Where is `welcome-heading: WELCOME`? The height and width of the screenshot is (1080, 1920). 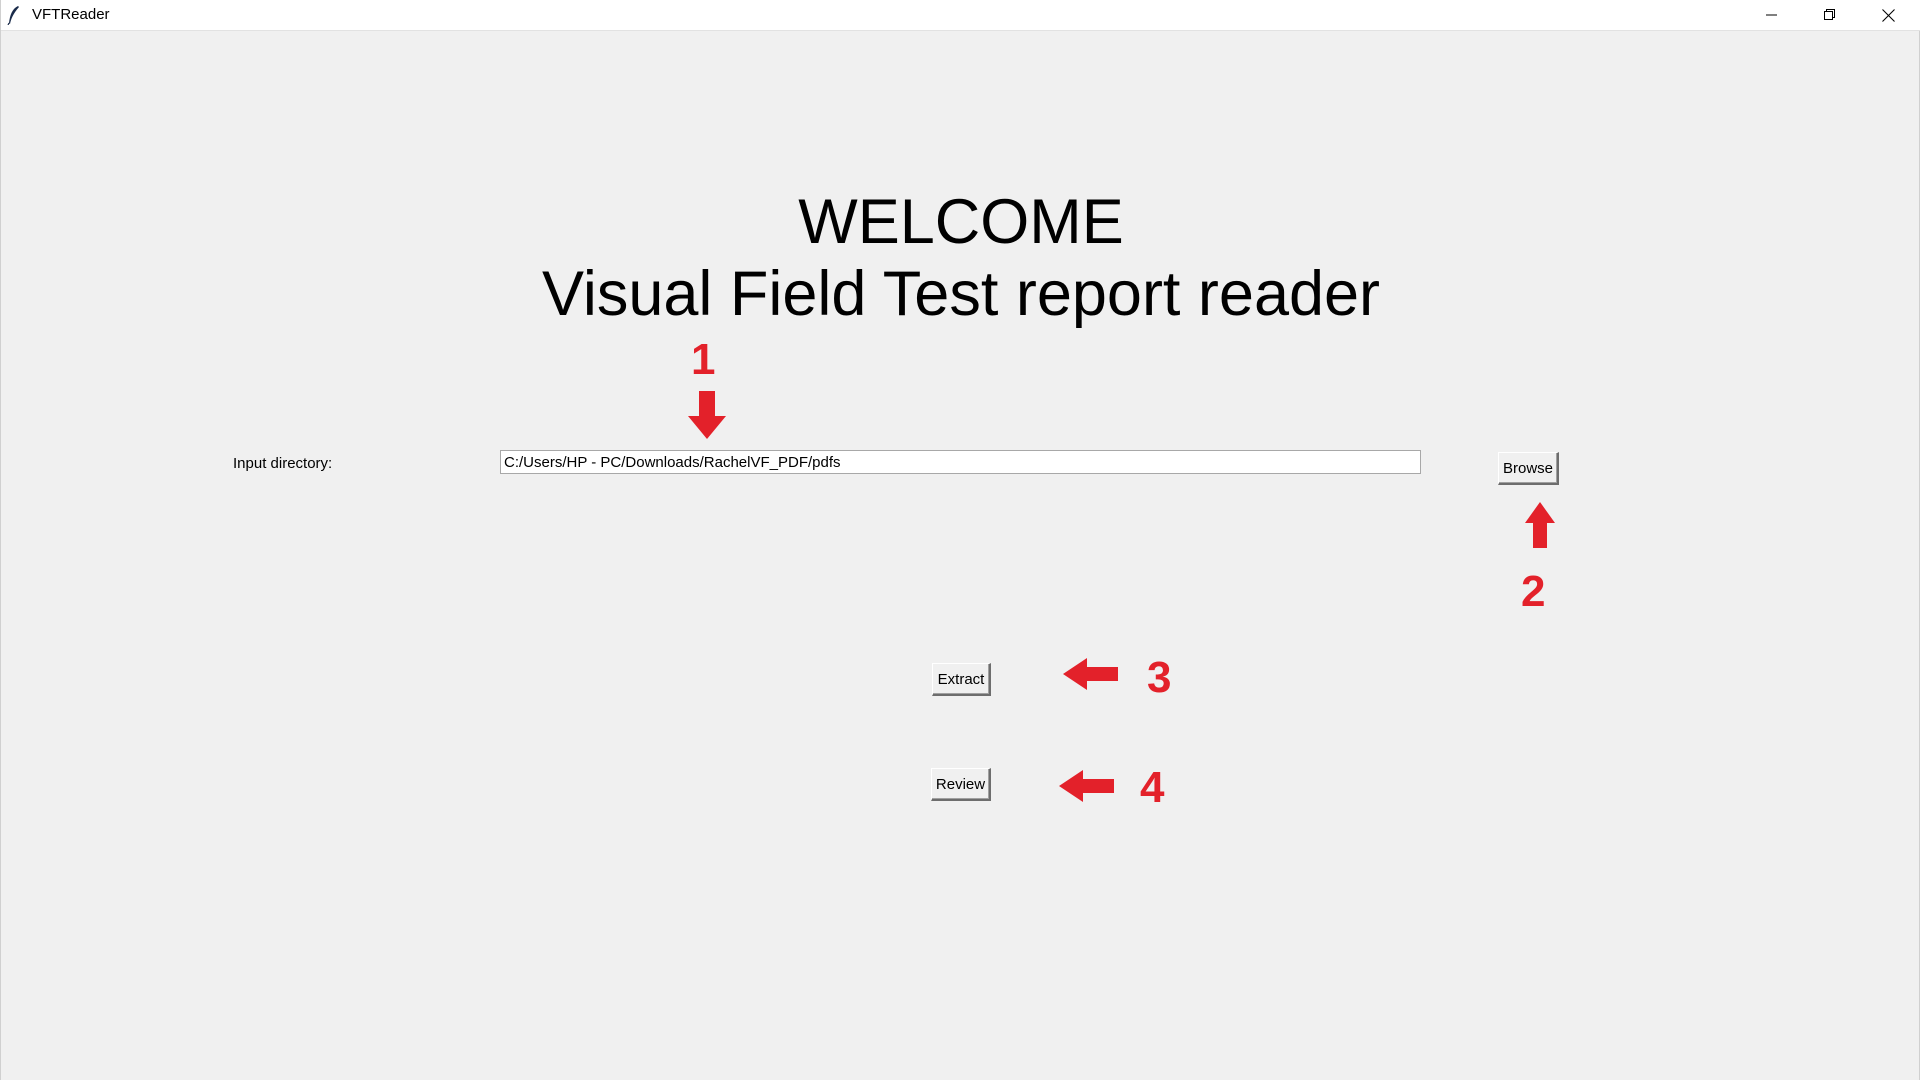 welcome-heading: WELCOME is located at coordinates (961, 222).